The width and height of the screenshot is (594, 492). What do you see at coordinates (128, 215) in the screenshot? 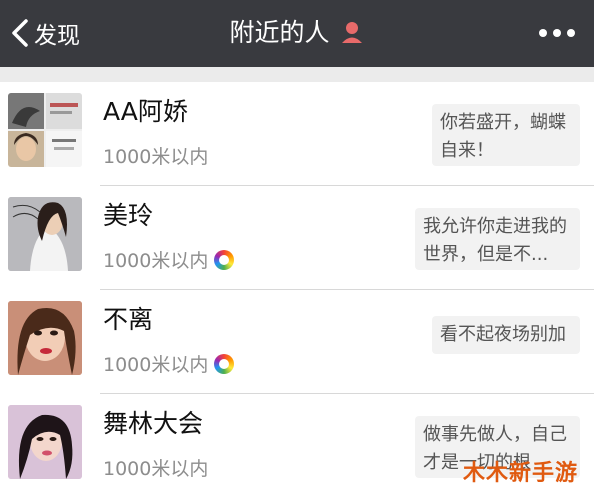
I see `user-name: 美玲` at bounding box center [128, 215].